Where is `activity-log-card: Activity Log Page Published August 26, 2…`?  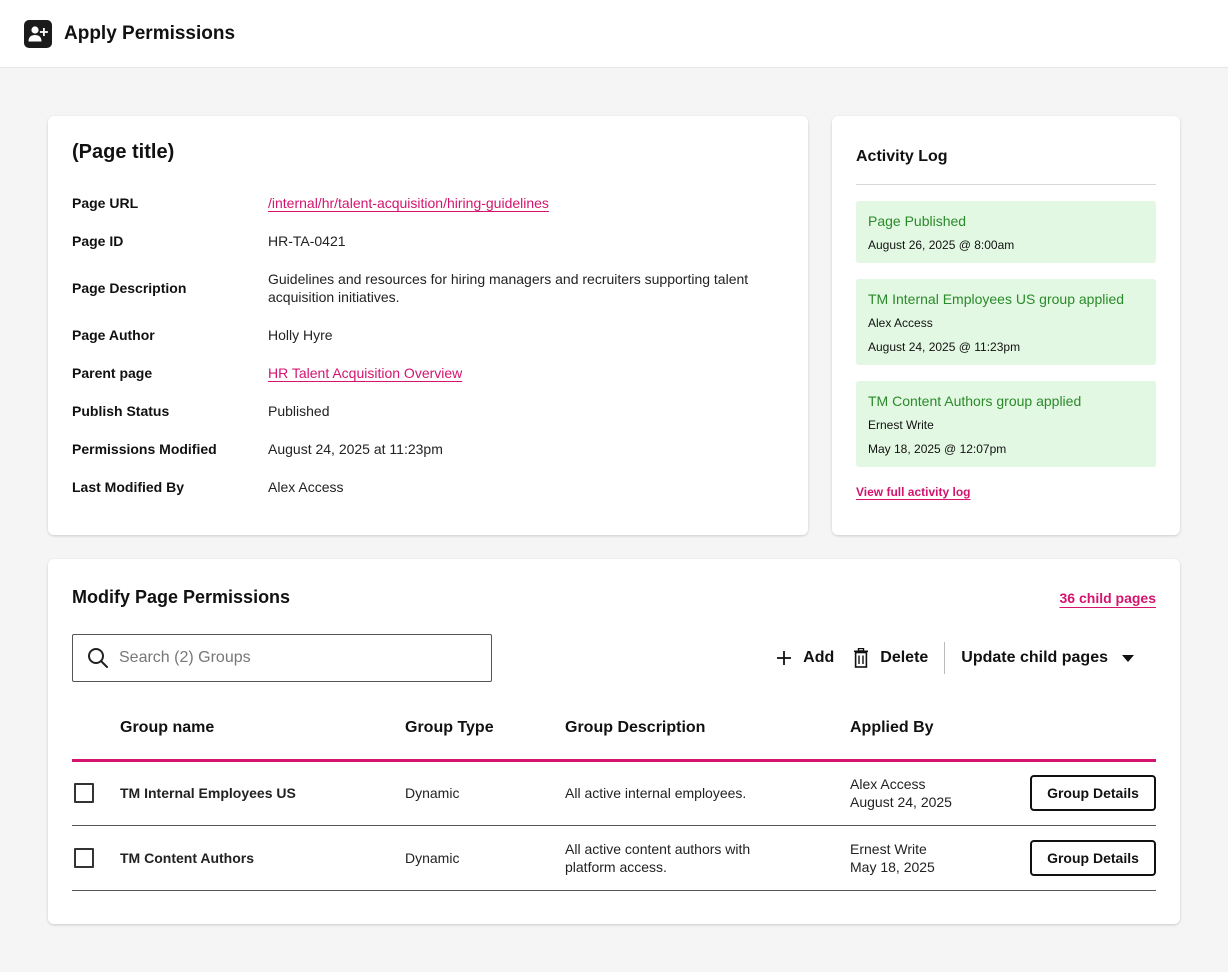 activity-log-card: Activity Log Page Published August 26, 2… is located at coordinates (1006, 325).